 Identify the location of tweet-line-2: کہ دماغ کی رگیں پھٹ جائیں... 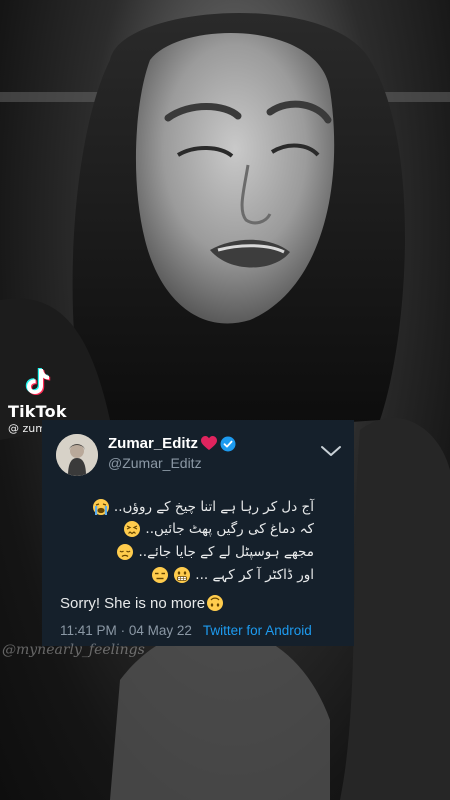
(179, 529).